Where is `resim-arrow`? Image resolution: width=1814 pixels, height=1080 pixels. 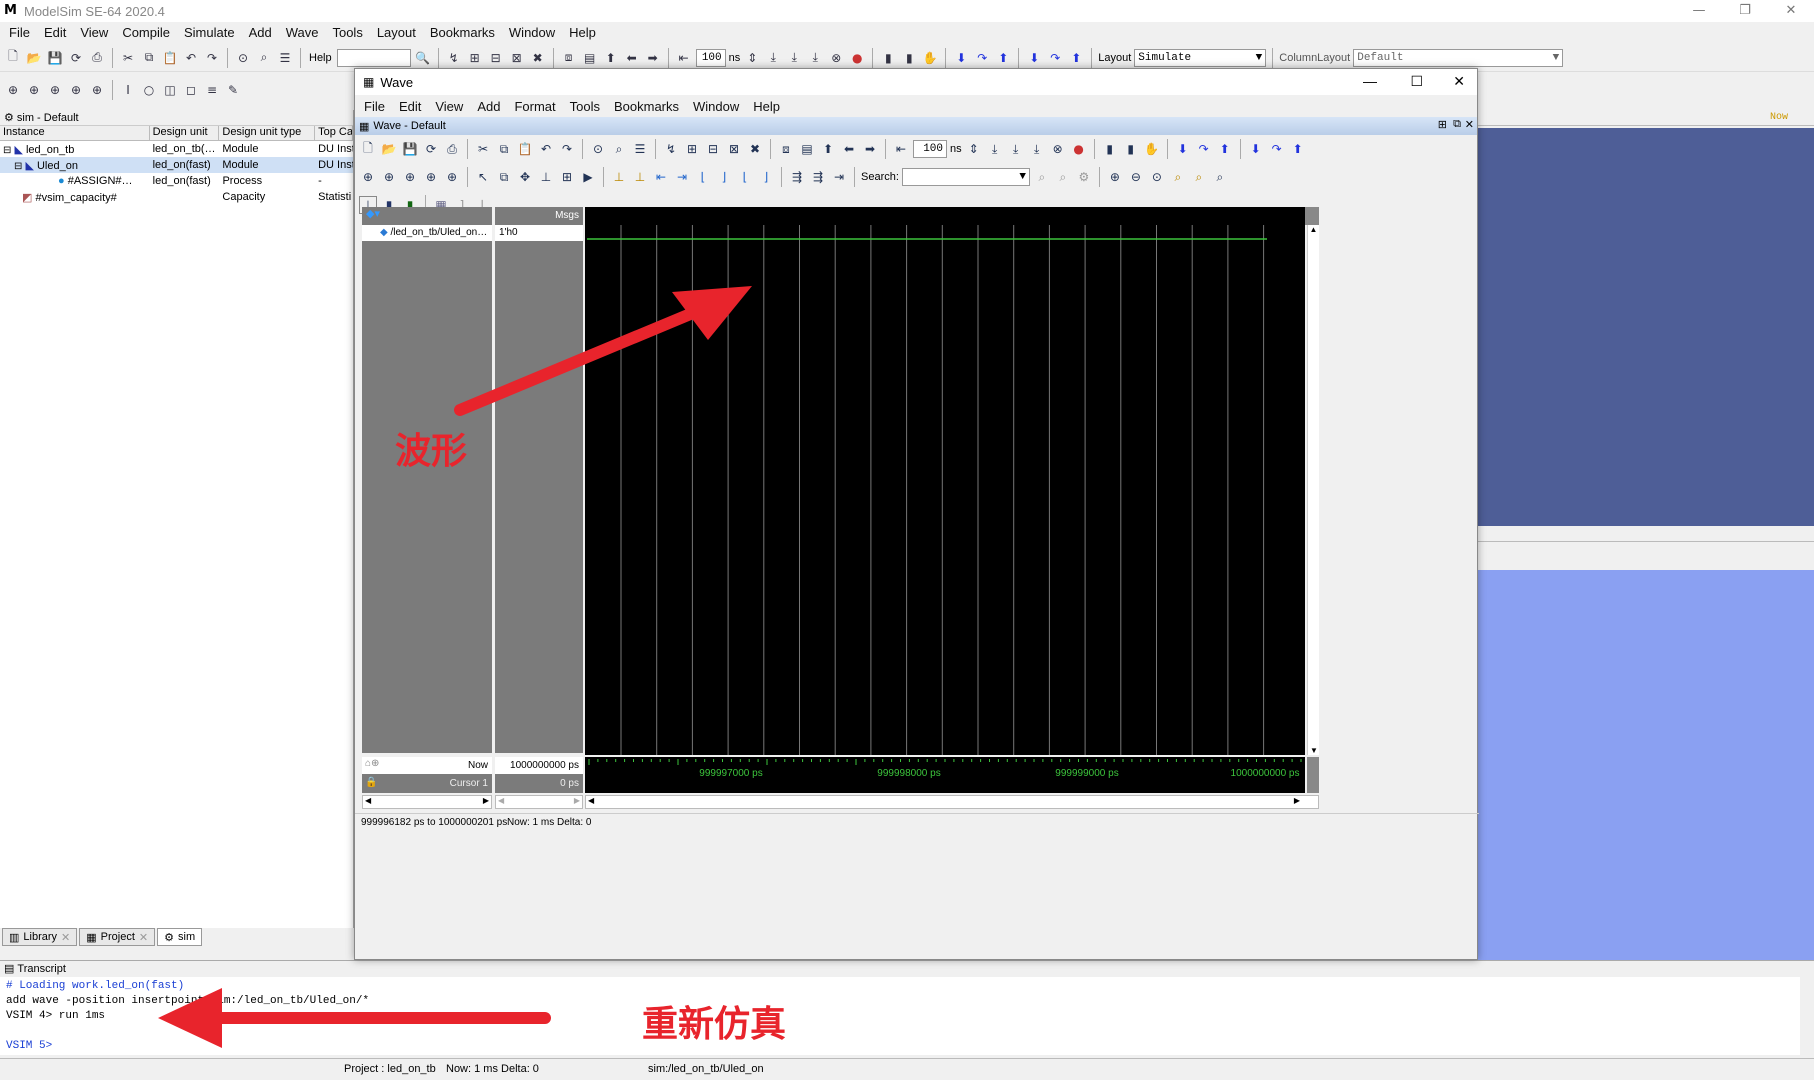
resim-arrow is located at coordinates (354, 1018).